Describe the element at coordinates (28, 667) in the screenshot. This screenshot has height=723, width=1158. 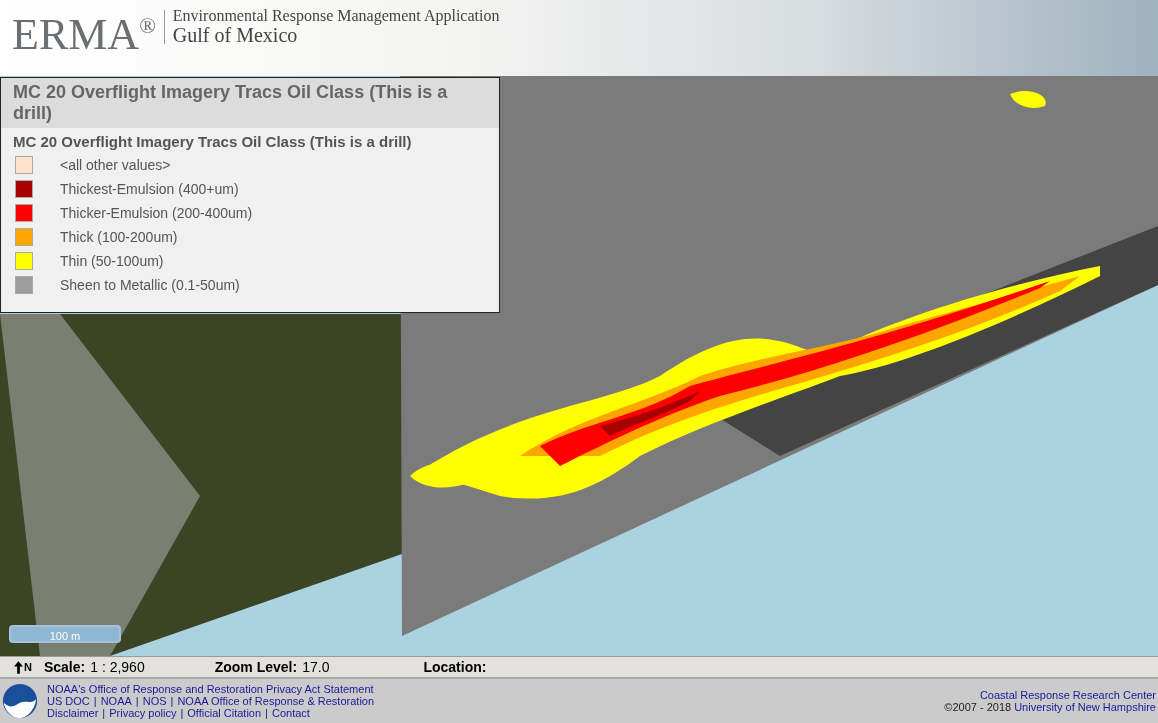
I see `north-label: N` at that location.